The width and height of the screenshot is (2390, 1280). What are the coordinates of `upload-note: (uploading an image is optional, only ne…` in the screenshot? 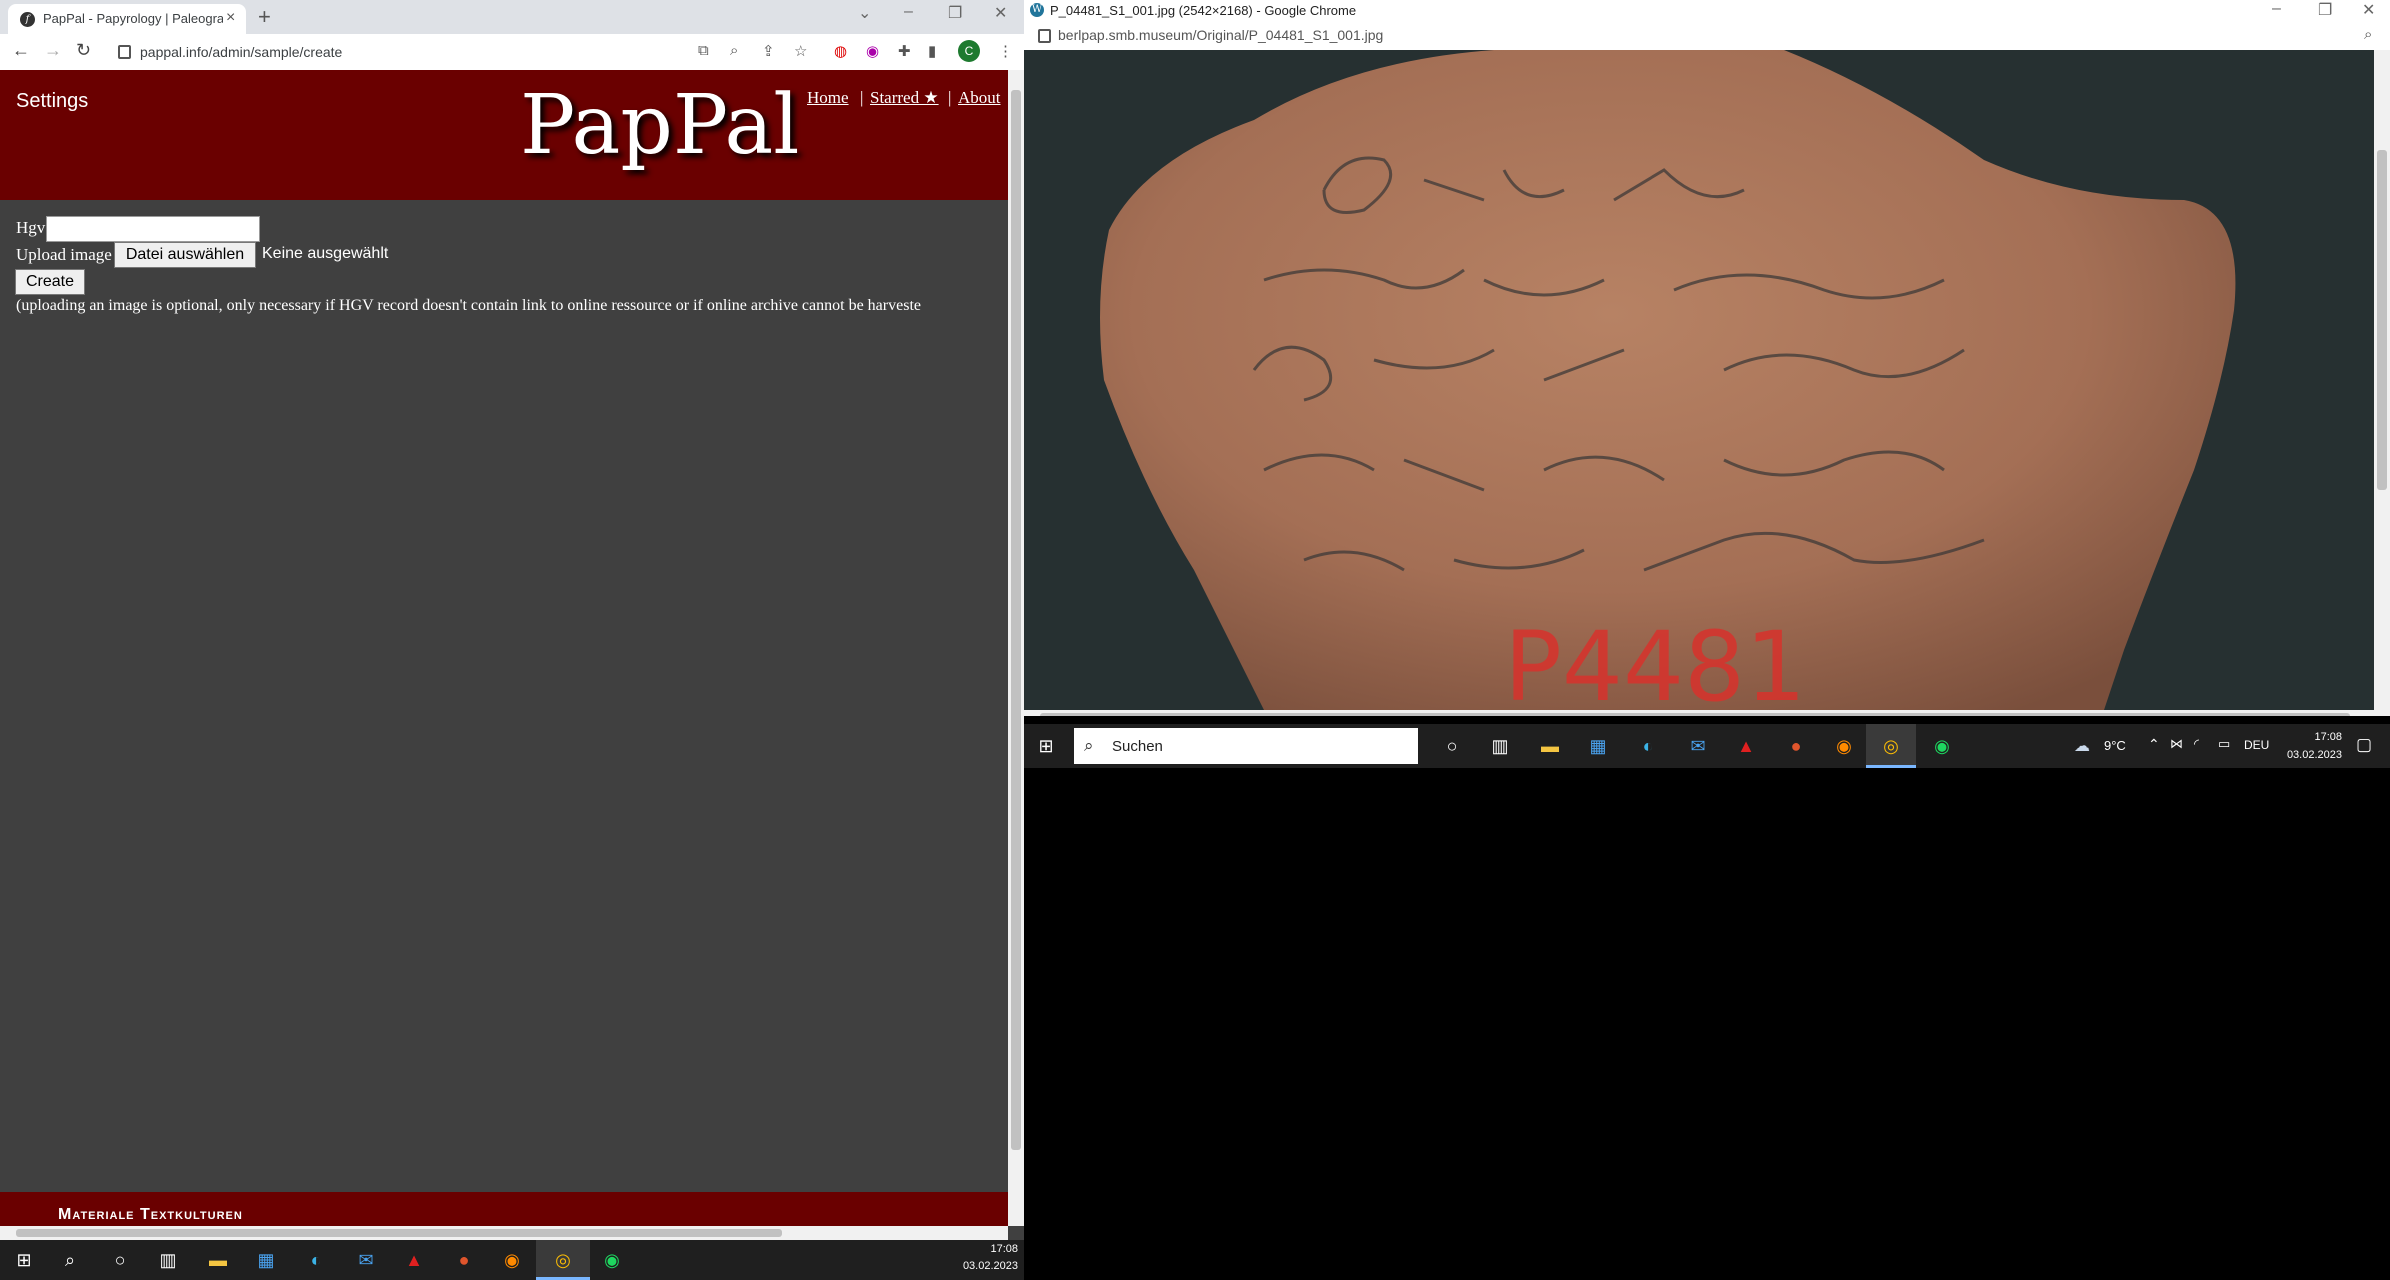 It's located at (468, 305).